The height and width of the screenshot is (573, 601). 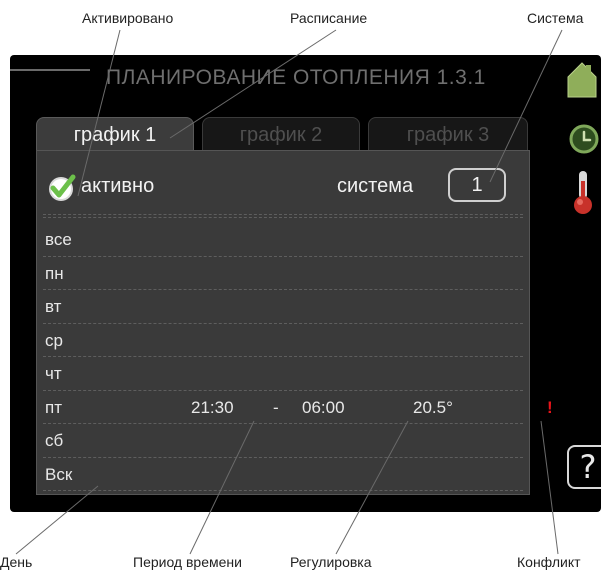 What do you see at coordinates (282, 474) in the screenshot?
I see `day-row: Вск` at bounding box center [282, 474].